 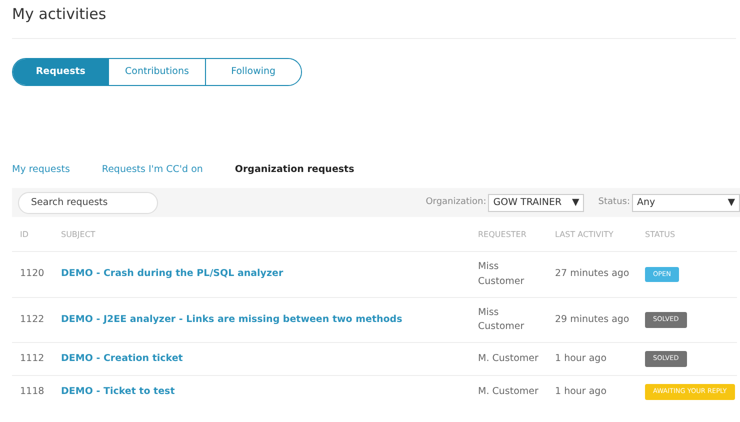 I want to click on ticket-link: DEMO - Ticket to test, so click(x=118, y=391).